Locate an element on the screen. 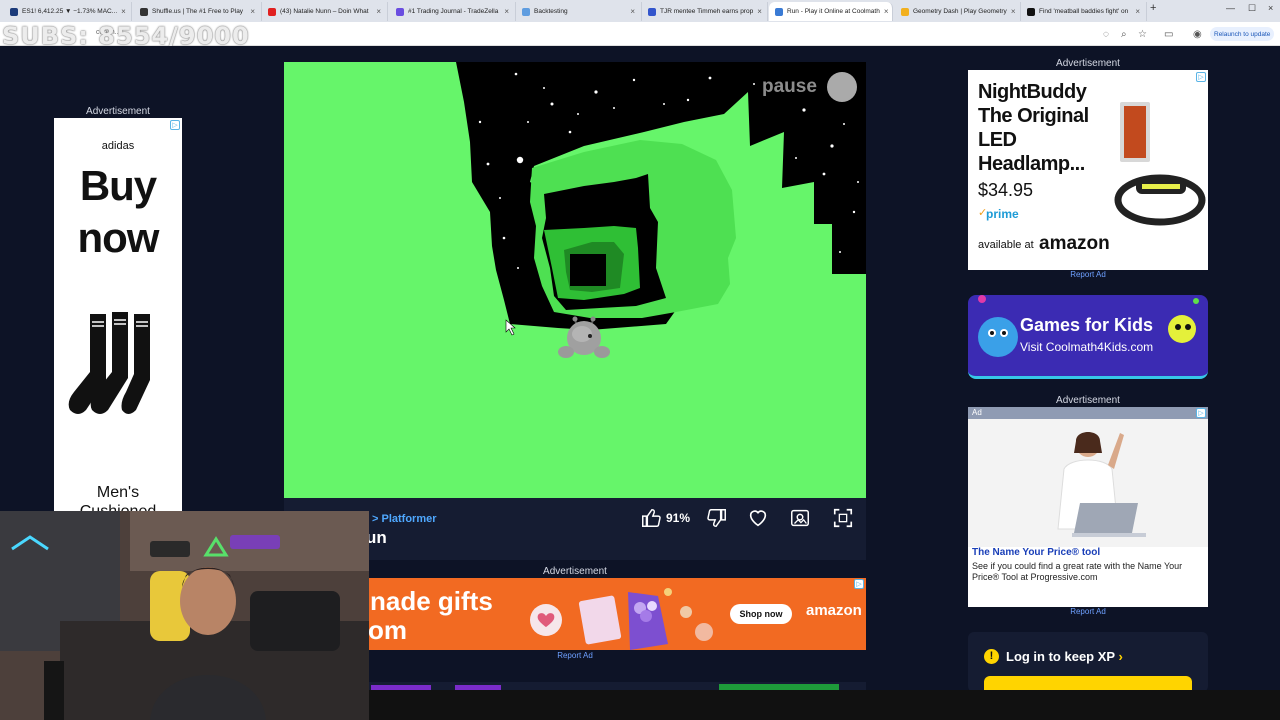  sidepanel-icon: ▭ is located at coordinates (1168, 34).